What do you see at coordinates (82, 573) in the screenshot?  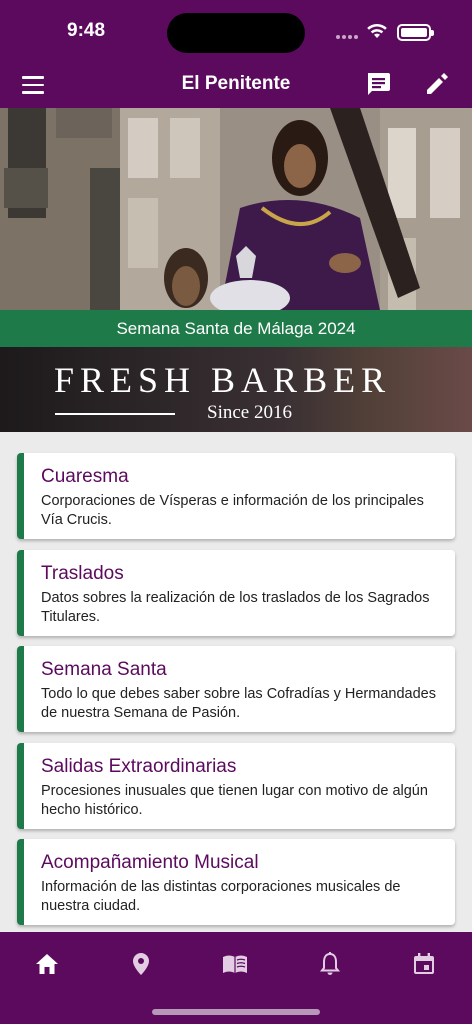 I see `card-title: Traslados` at bounding box center [82, 573].